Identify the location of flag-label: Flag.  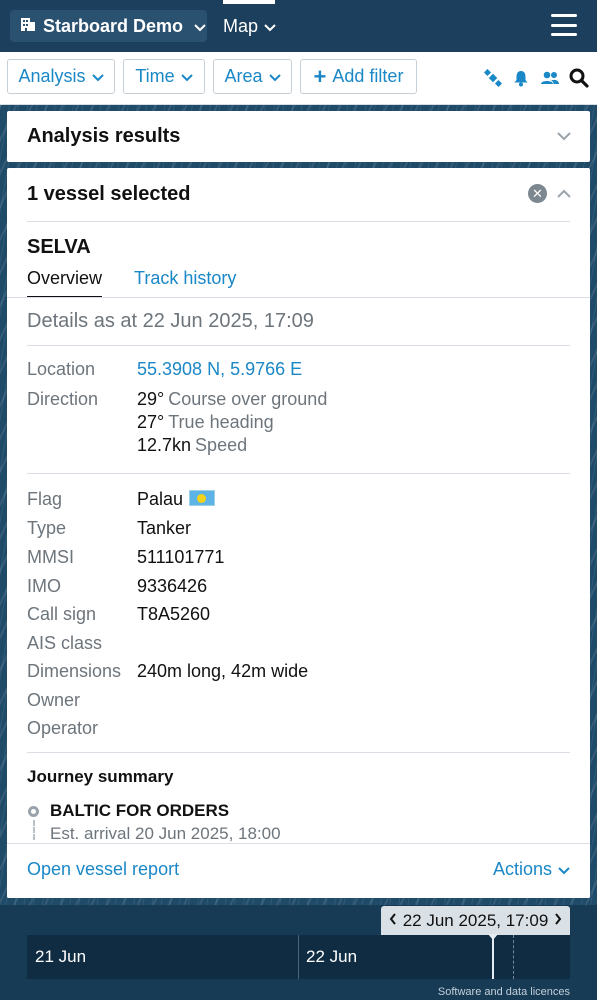
(45, 499).